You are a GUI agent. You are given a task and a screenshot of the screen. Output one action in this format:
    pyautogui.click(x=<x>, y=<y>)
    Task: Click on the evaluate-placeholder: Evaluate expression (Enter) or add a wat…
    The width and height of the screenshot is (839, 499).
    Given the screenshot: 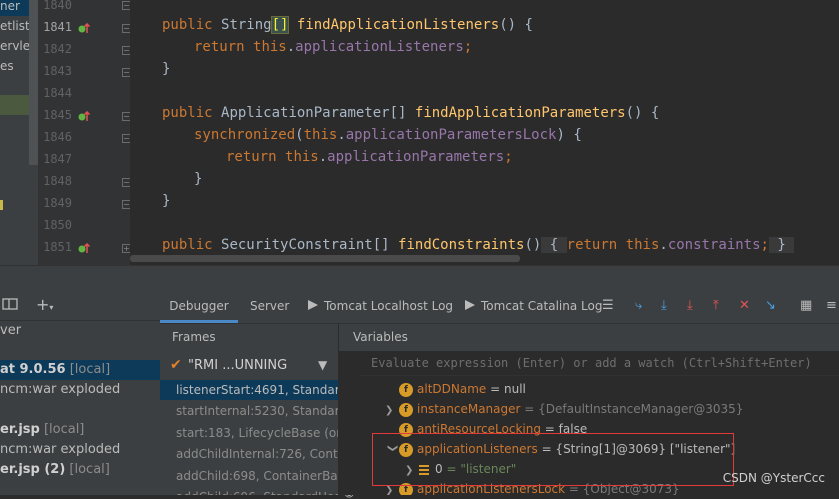 What is the action you would take?
    pyautogui.click(x=591, y=363)
    